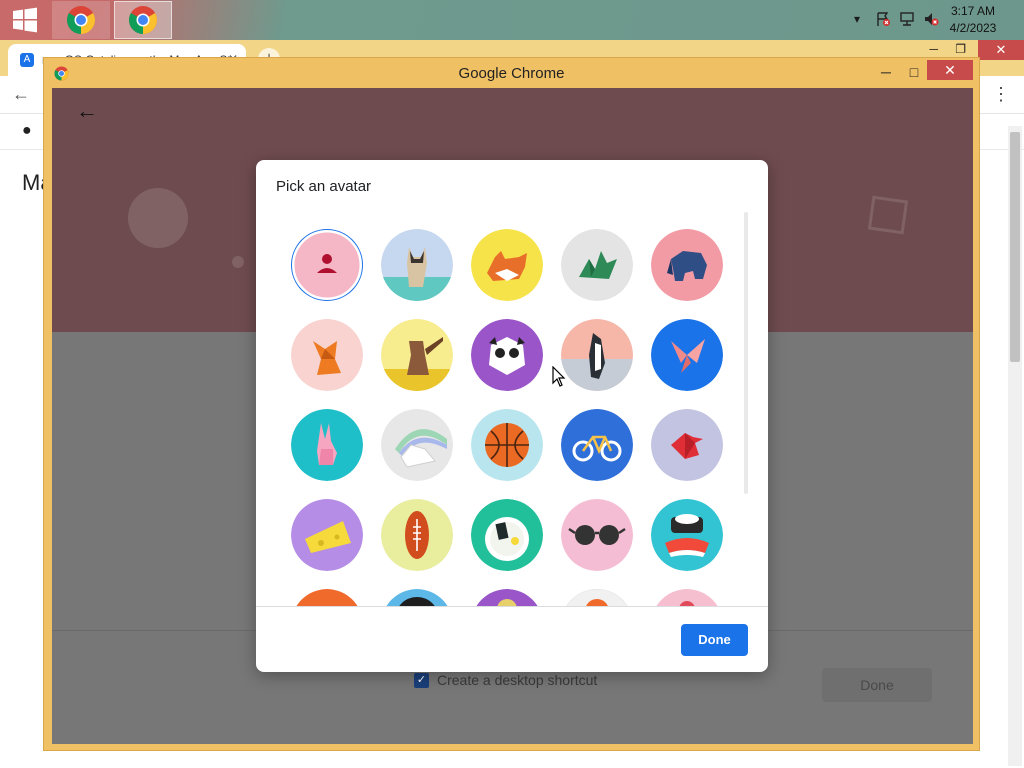 The width and height of the screenshot is (1024, 768). Describe the element at coordinates (714, 640) in the screenshot. I see `done-button: Done` at that location.